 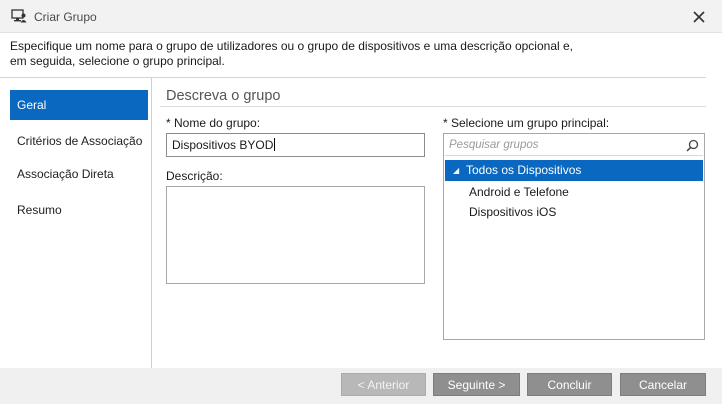 What do you see at coordinates (19, 16) in the screenshot?
I see `users-computer-icon` at bounding box center [19, 16].